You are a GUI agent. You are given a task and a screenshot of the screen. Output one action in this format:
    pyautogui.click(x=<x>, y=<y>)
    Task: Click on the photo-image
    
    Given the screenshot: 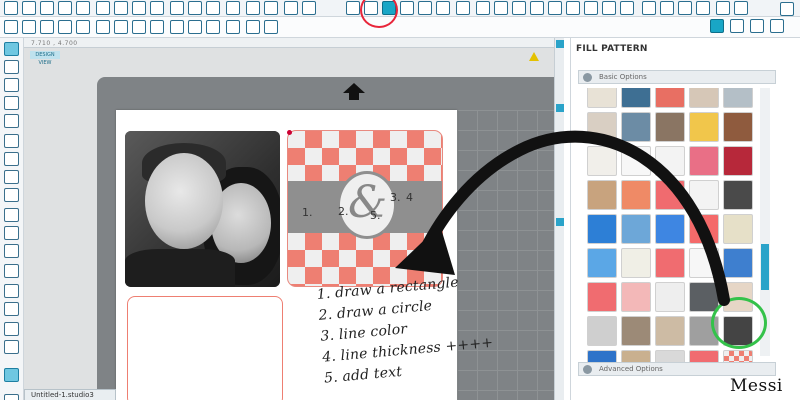 What is the action you would take?
    pyautogui.click(x=202, y=209)
    